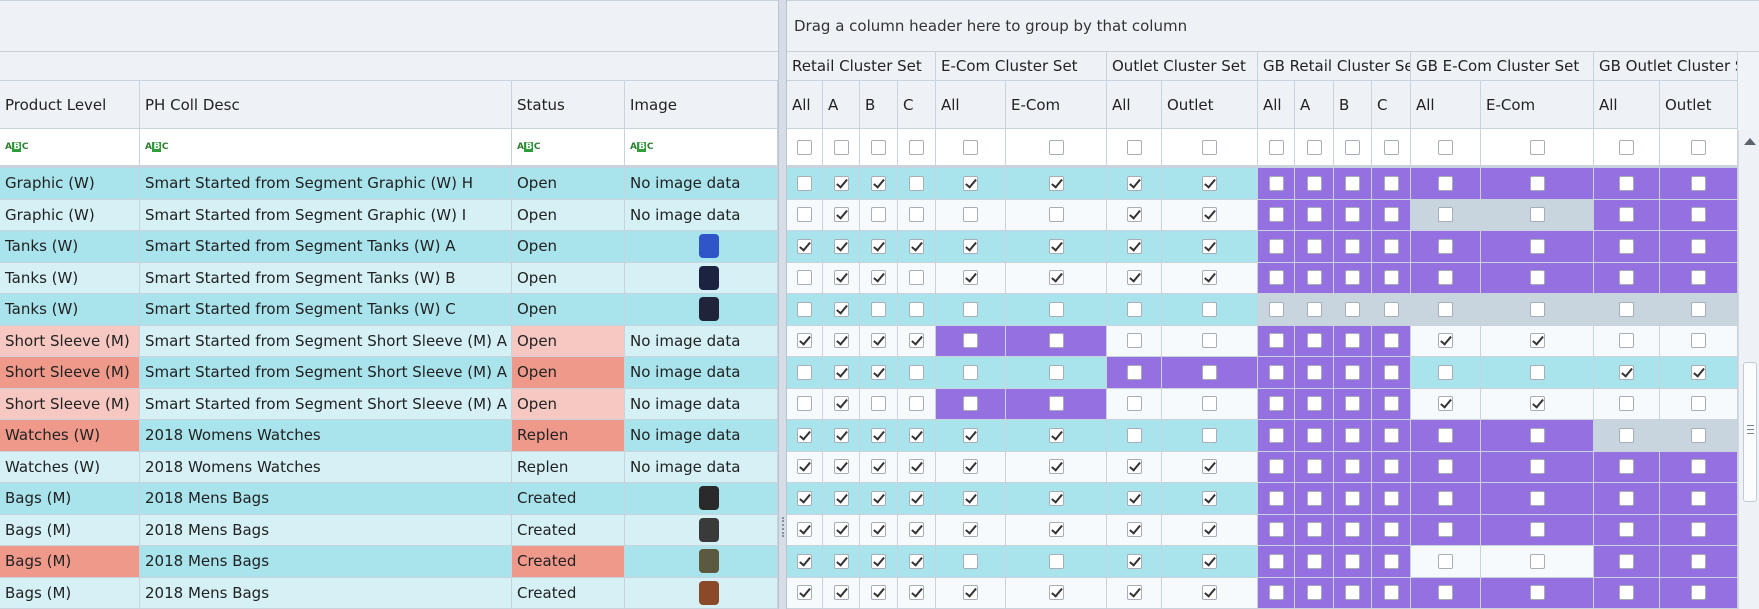  Describe the element at coordinates (1056, 105) in the screenshot. I see `col-header-e-com: E-Com` at that location.